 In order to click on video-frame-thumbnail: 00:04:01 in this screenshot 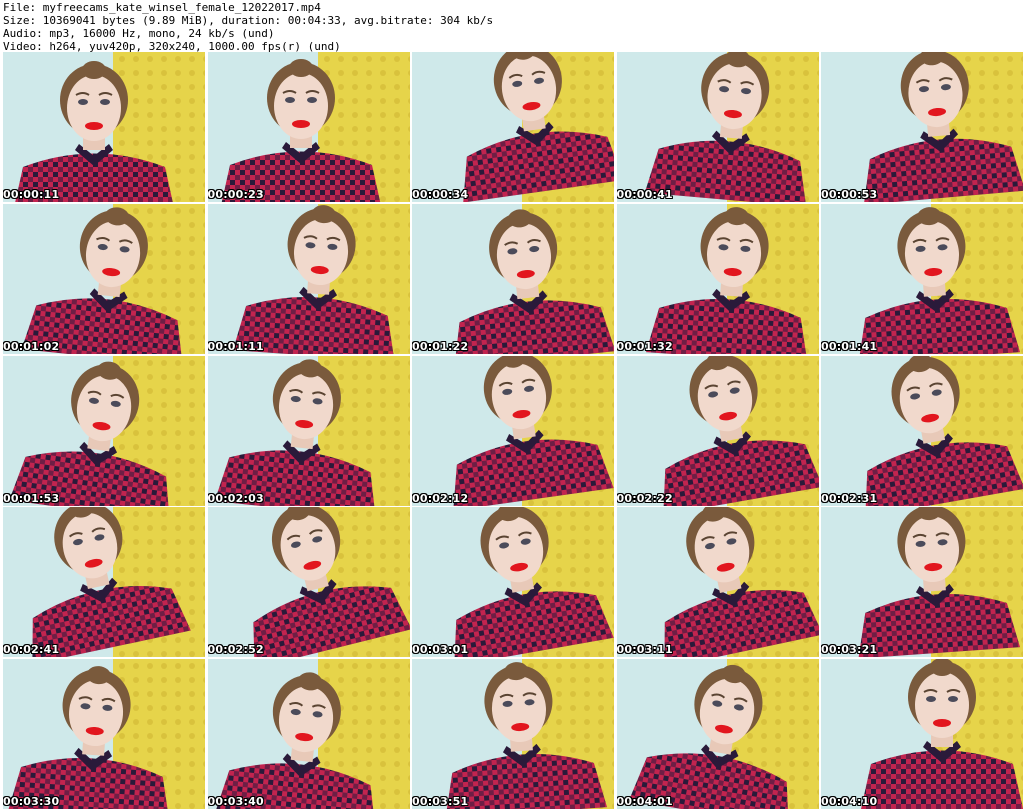, I will do `click(717, 734)`.